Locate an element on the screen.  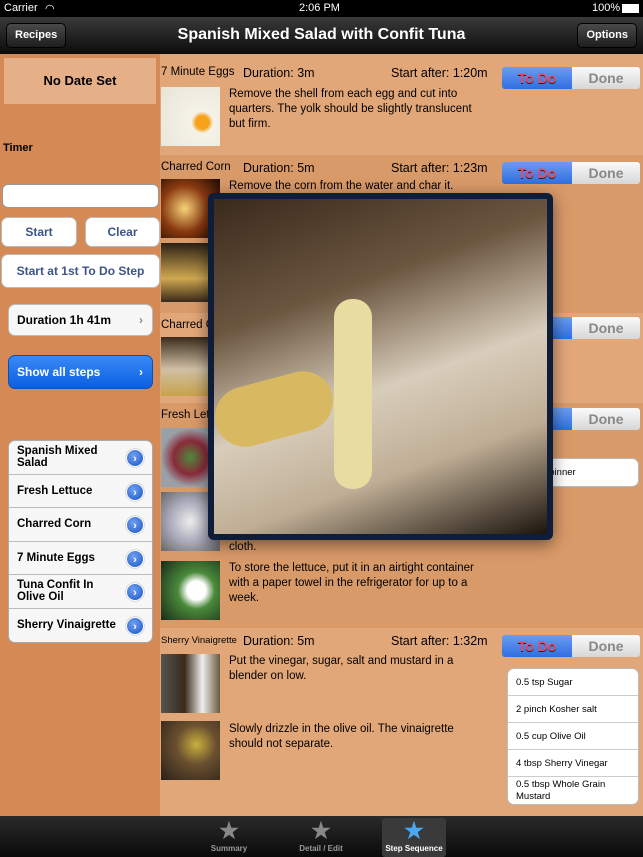
clear-button: Clear is located at coordinates (122, 232).